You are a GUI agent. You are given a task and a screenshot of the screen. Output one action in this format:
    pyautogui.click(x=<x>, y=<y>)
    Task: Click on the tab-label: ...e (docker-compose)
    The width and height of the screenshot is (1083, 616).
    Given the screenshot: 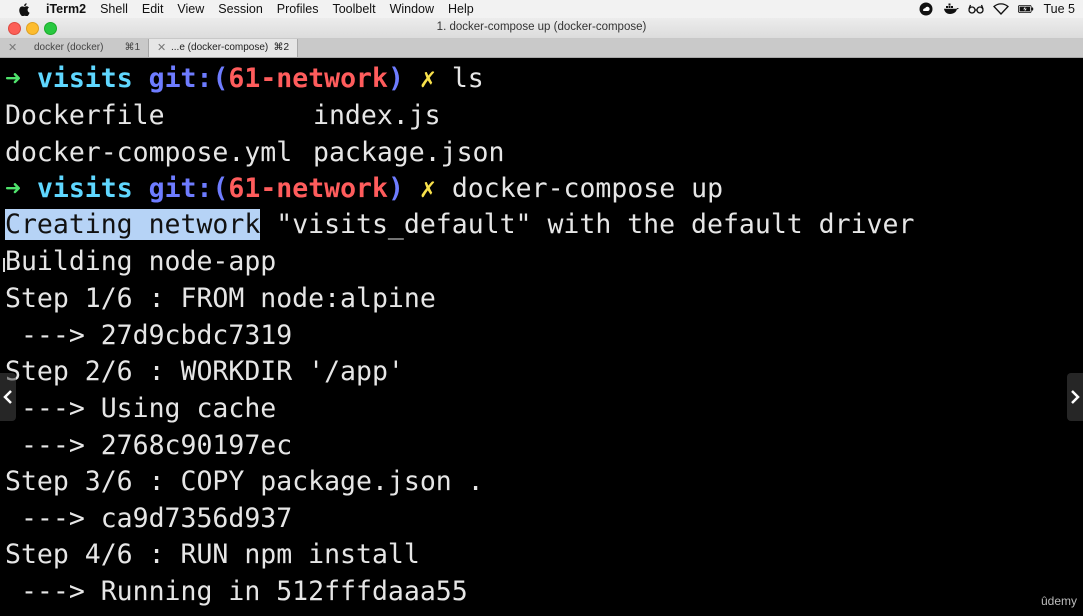 What is the action you would take?
    pyautogui.click(x=220, y=47)
    